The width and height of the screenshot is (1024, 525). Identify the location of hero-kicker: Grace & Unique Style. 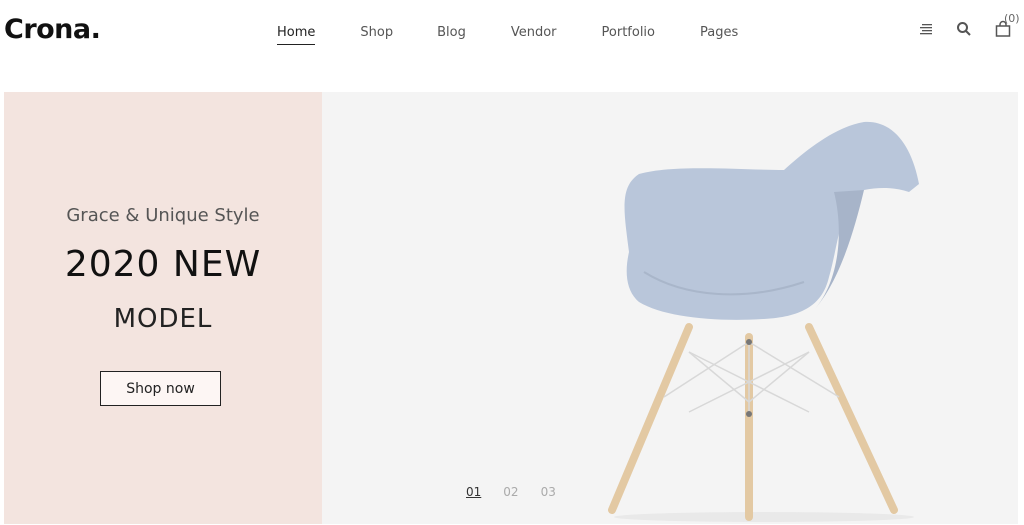
(163, 215).